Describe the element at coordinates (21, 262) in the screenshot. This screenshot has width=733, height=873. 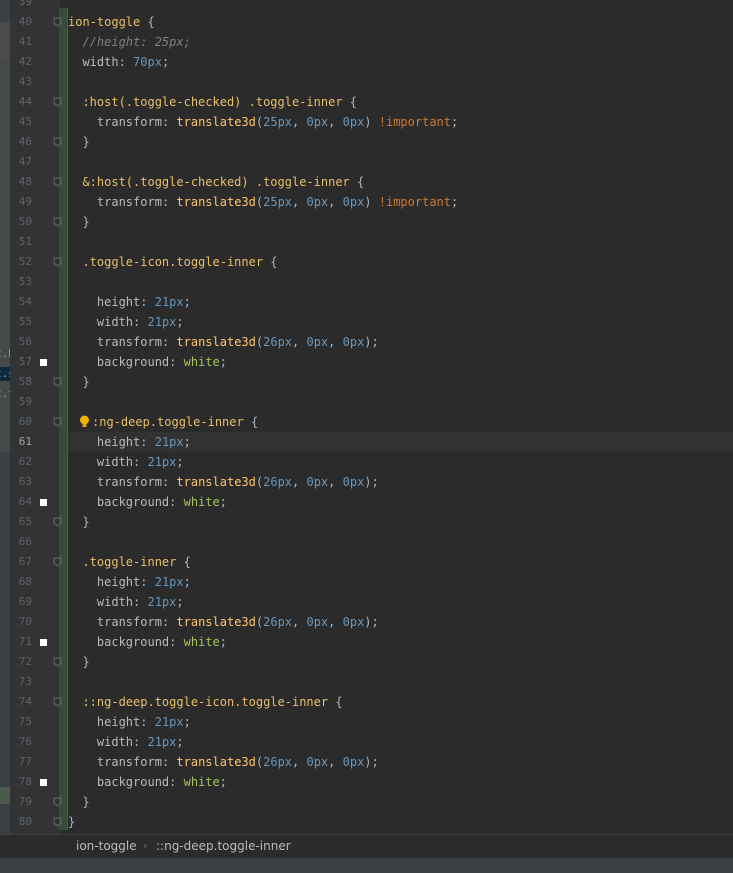
I see `line-number: 52` at that location.